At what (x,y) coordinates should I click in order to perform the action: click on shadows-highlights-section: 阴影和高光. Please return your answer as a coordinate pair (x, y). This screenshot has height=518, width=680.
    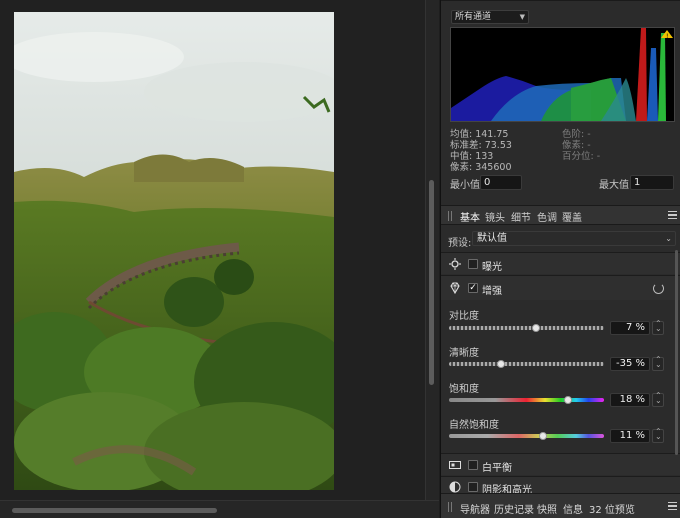
    Looking at the image, I should click on (560, 484).